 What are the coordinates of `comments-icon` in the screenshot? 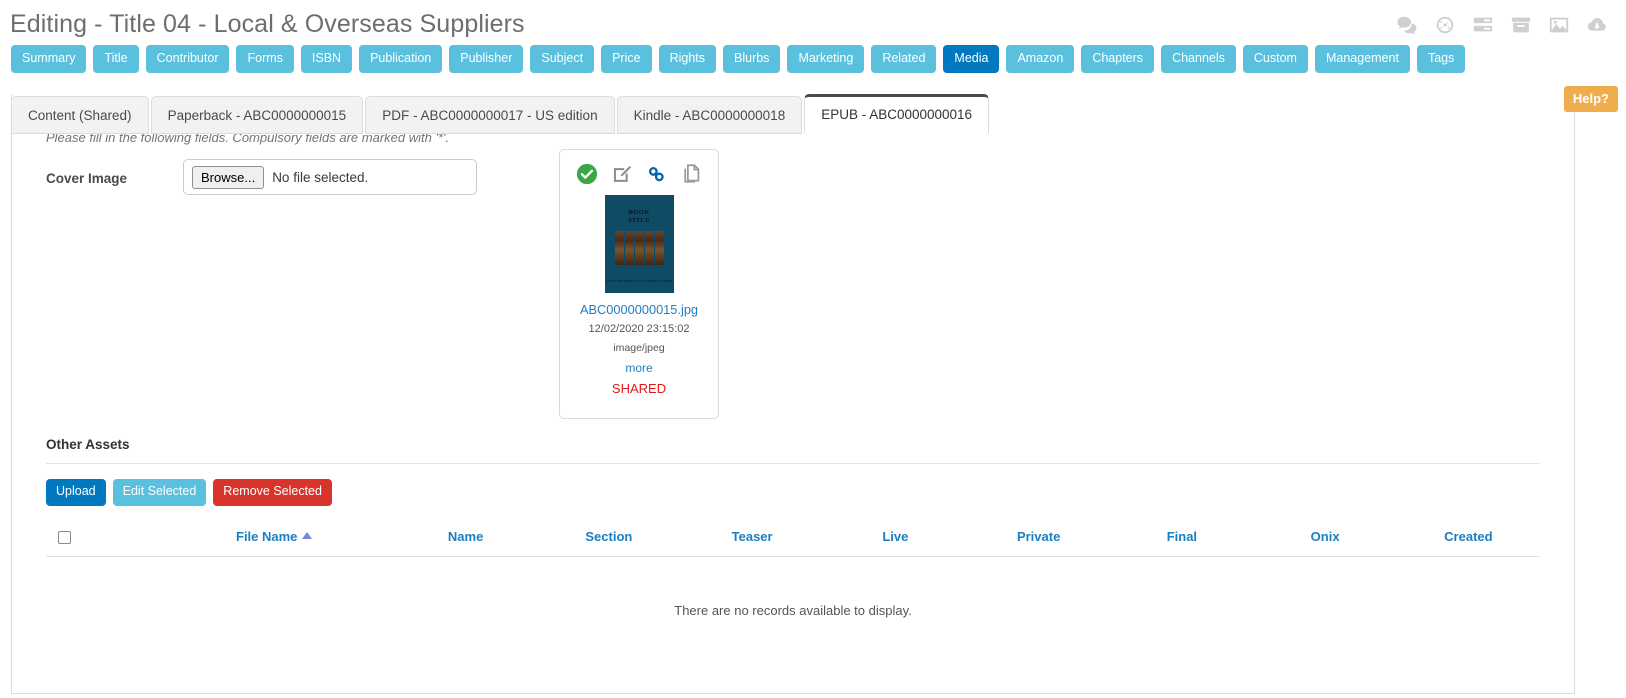 It's located at (1407, 25).